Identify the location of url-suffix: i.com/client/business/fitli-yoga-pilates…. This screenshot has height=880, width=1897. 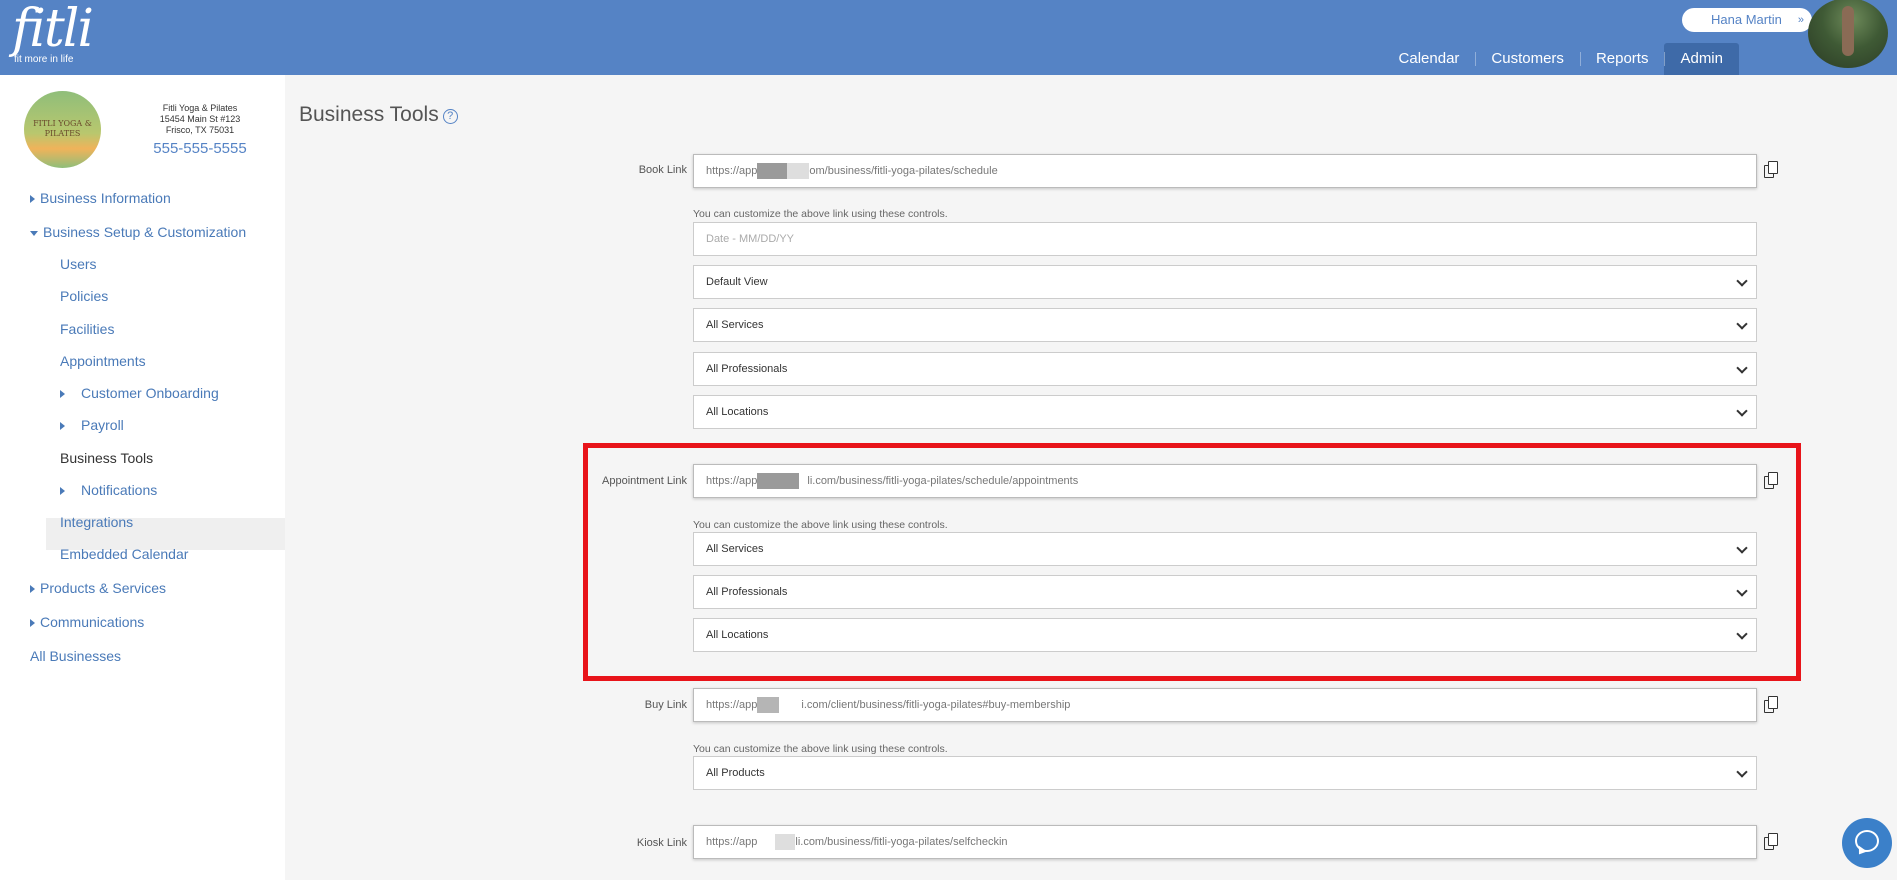
(936, 705).